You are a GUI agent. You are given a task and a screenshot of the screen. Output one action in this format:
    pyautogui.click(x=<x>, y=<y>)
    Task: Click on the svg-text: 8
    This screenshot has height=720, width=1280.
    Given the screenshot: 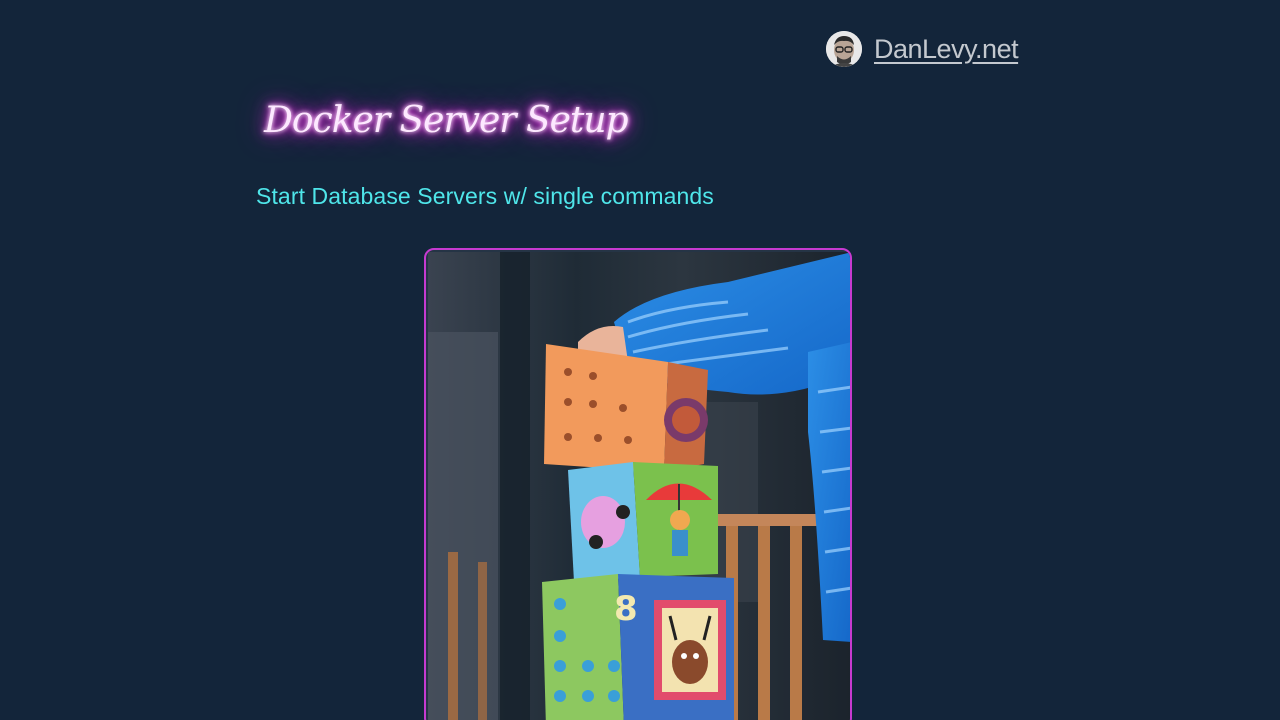 What is the action you would take?
    pyautogui.click(x=626, y=609)
    